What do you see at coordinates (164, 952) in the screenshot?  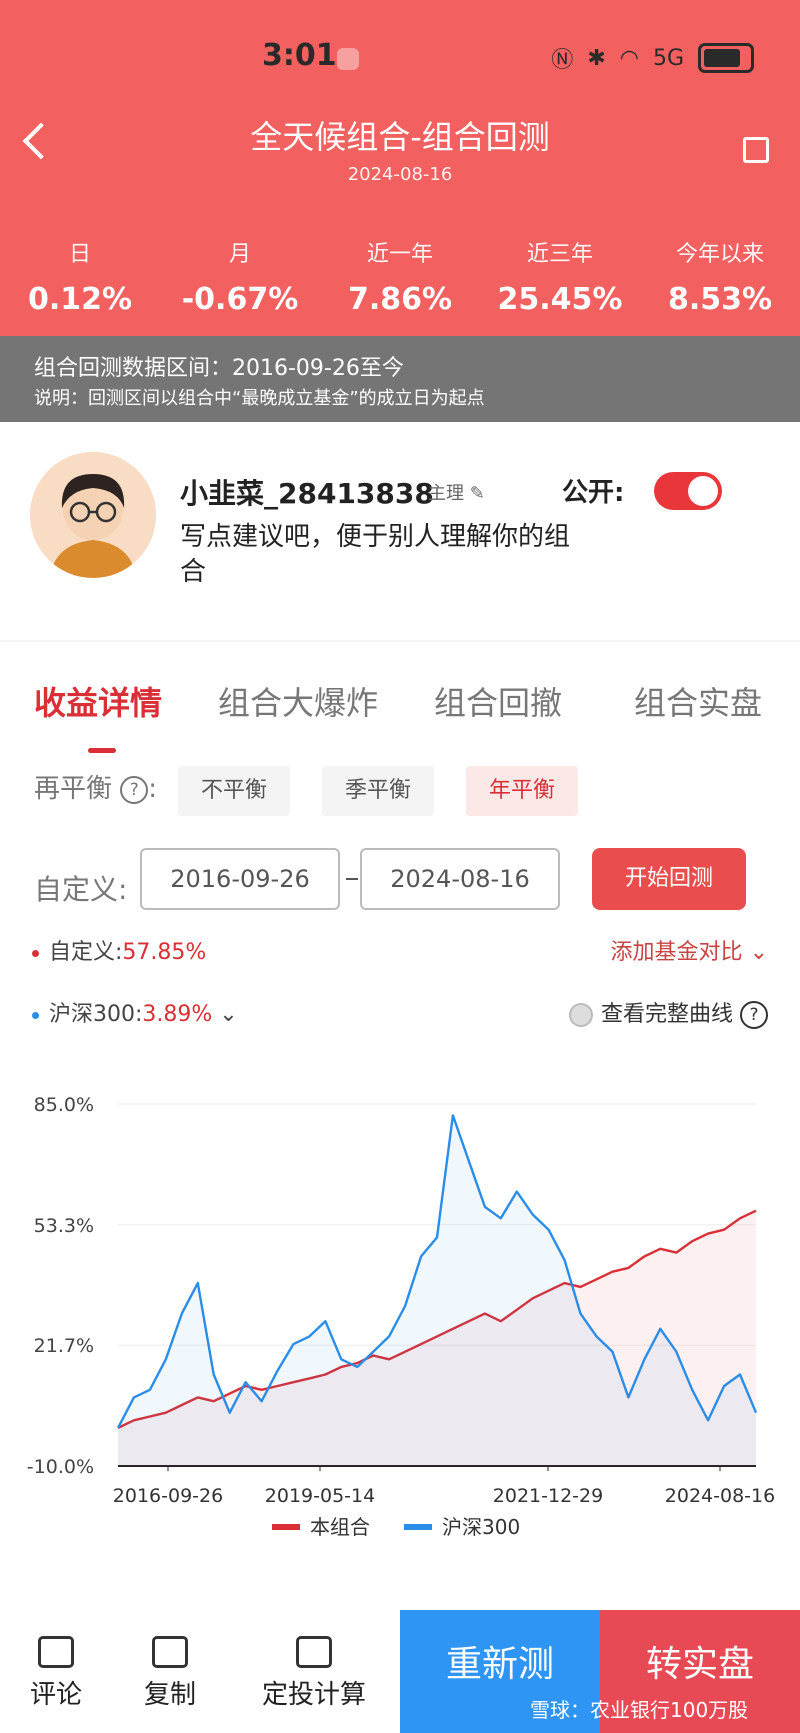 I see `legend-custom-value: 57.85%` at bounding box center [164, 952].